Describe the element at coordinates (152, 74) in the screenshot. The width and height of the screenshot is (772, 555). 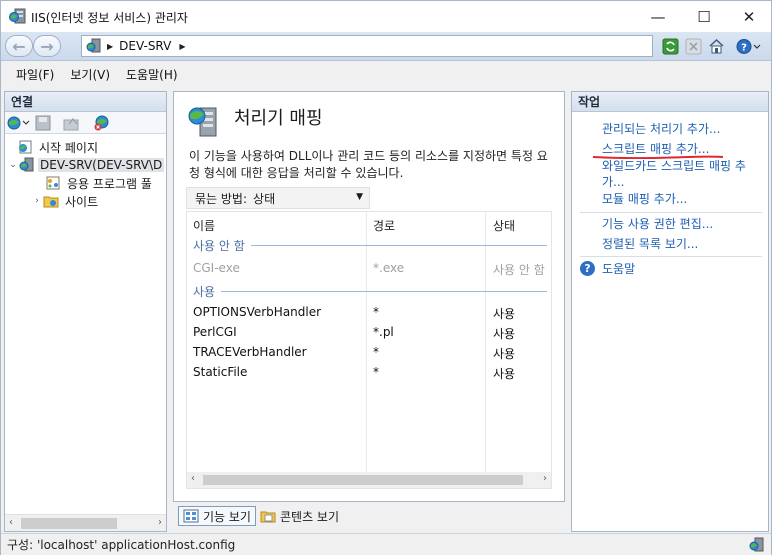
I see `menu-help: 도움말(H)` at that location.